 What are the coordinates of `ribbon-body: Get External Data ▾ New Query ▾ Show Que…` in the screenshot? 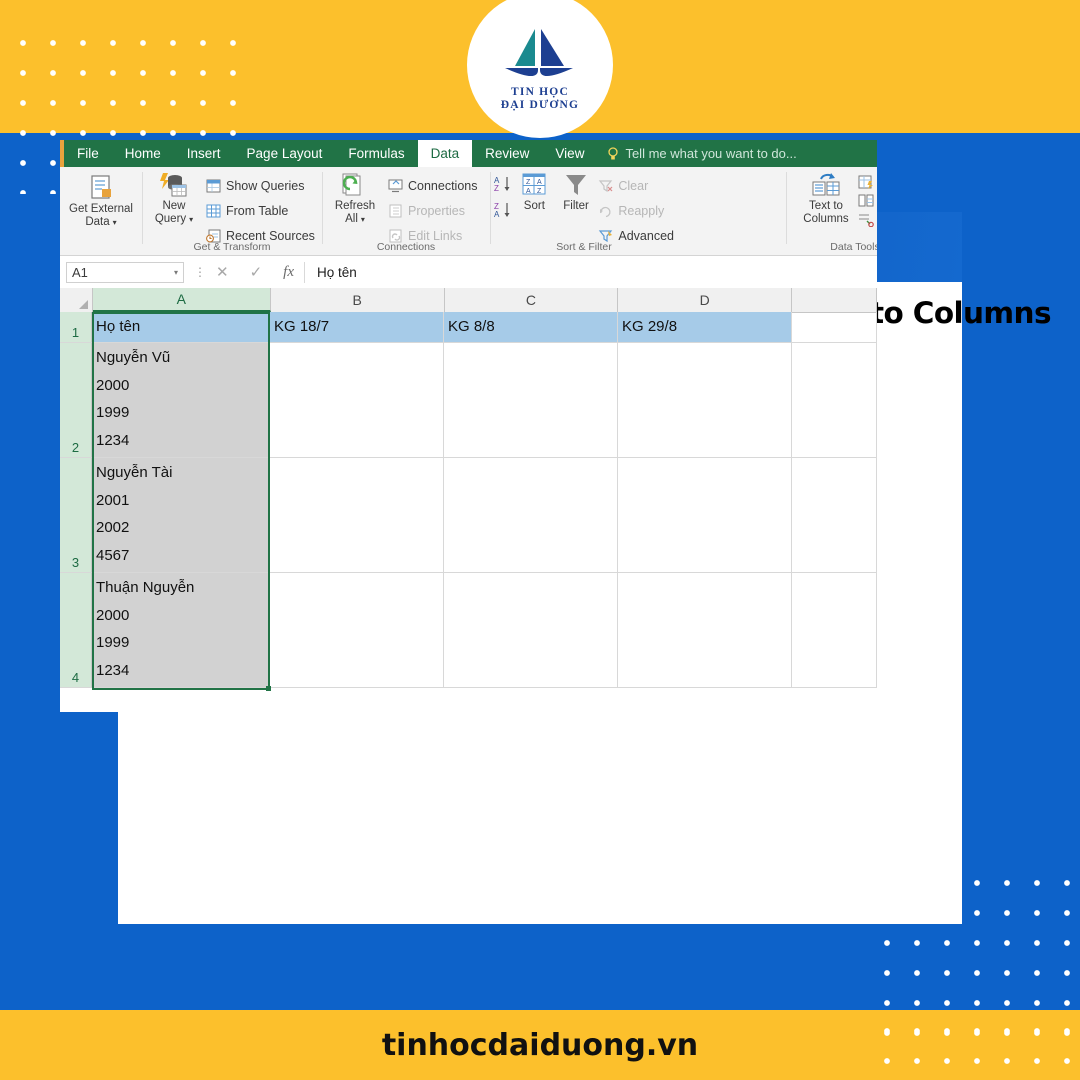 It's located at (468, 211).